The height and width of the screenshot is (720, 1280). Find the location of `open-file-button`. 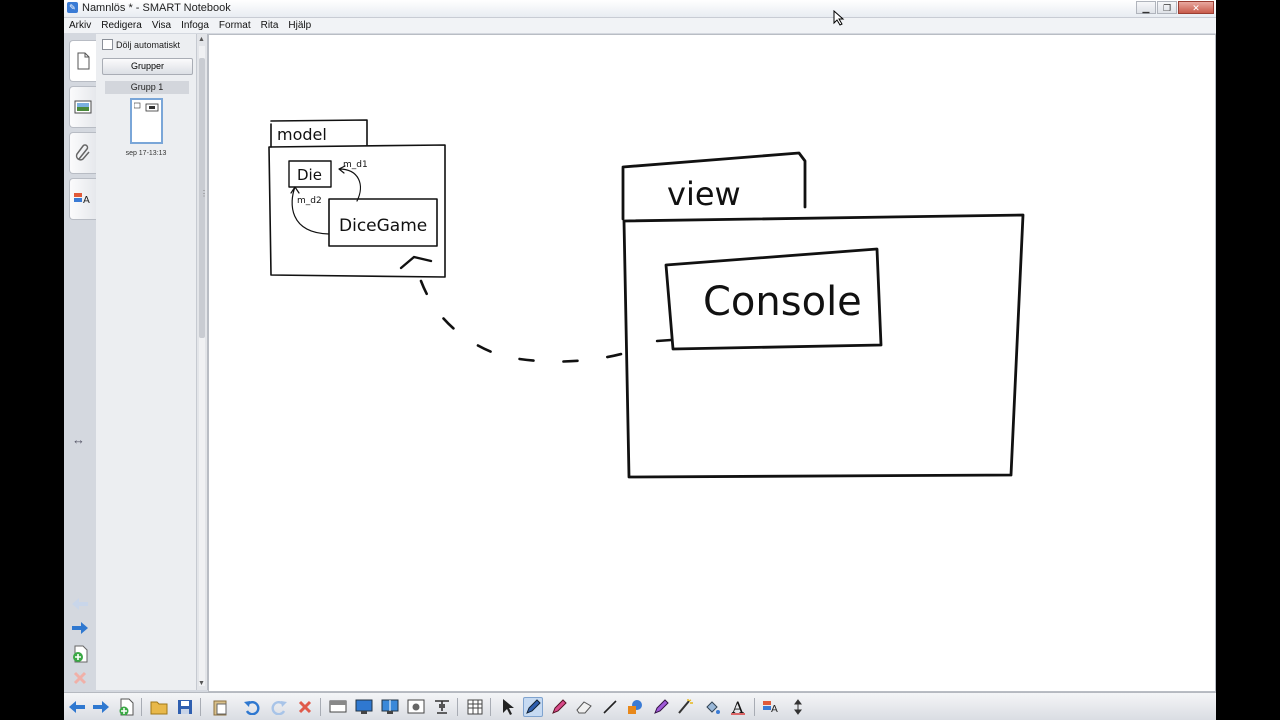

open-file-button is located at coordinates (159, 707).